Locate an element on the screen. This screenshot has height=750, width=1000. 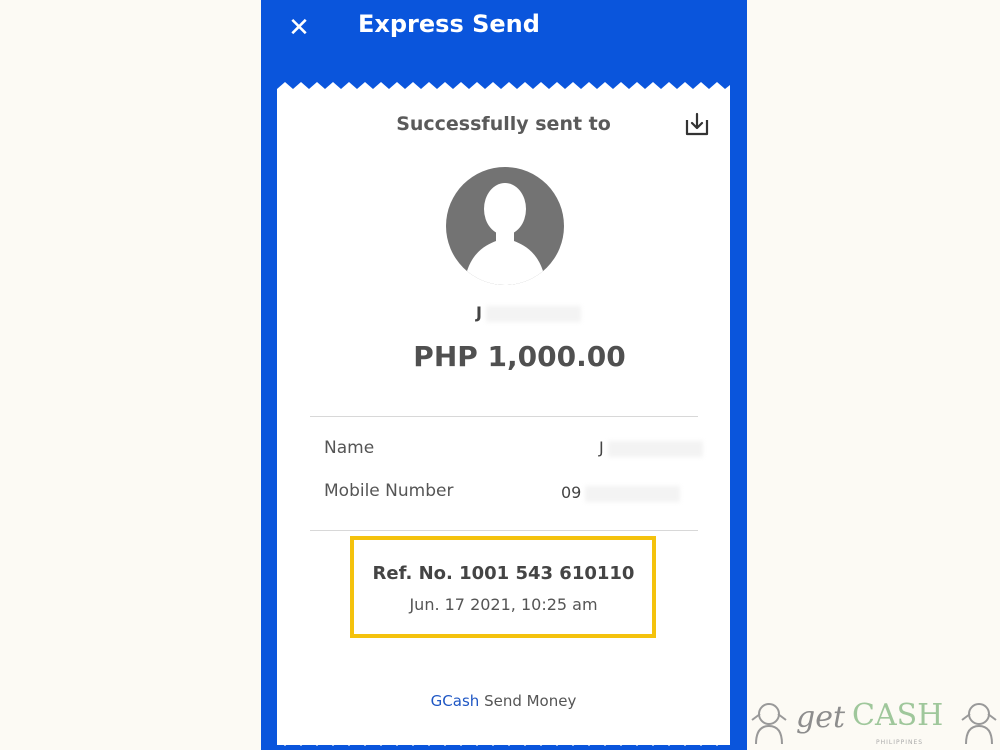
receipt-footer: GCash Send Money is located at coordinates (503, 701).